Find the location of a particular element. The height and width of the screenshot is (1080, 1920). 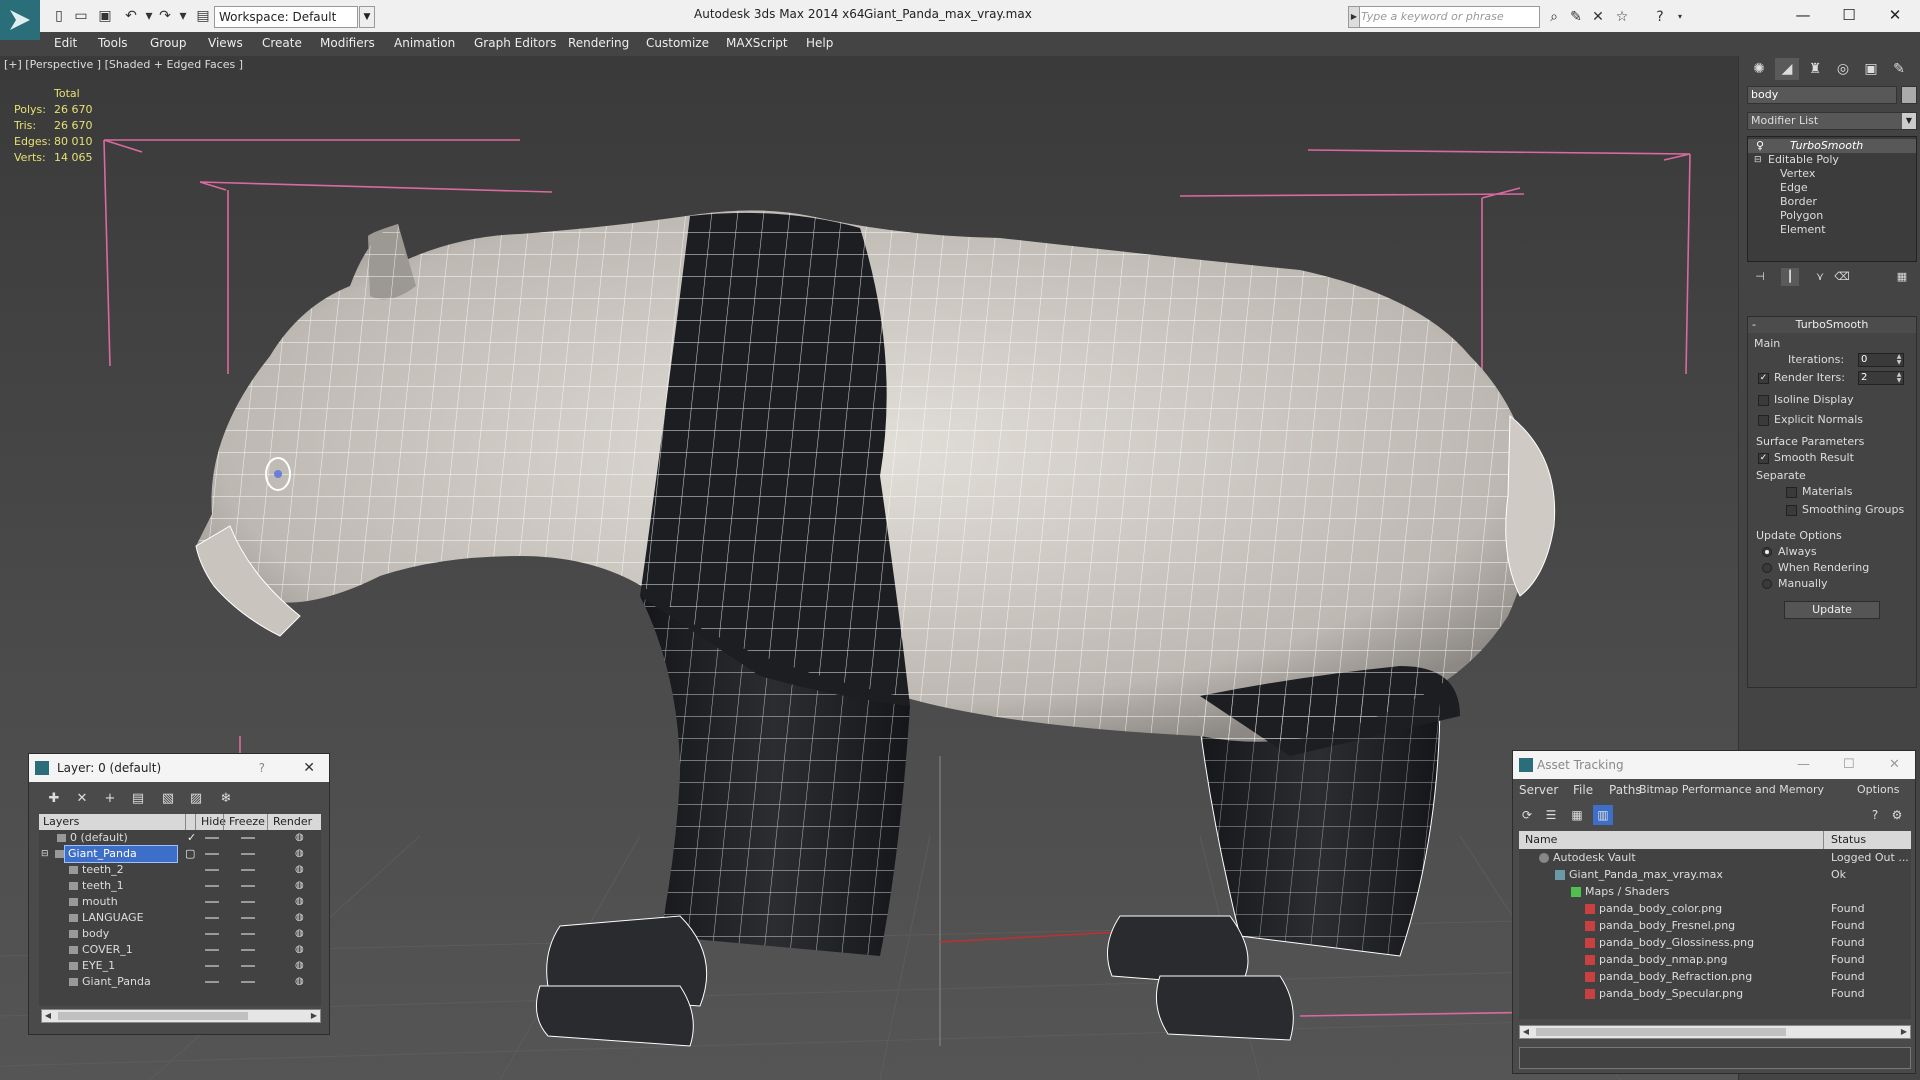

lightbulb-icon: ♀ is located at coordinates (1760, 146).